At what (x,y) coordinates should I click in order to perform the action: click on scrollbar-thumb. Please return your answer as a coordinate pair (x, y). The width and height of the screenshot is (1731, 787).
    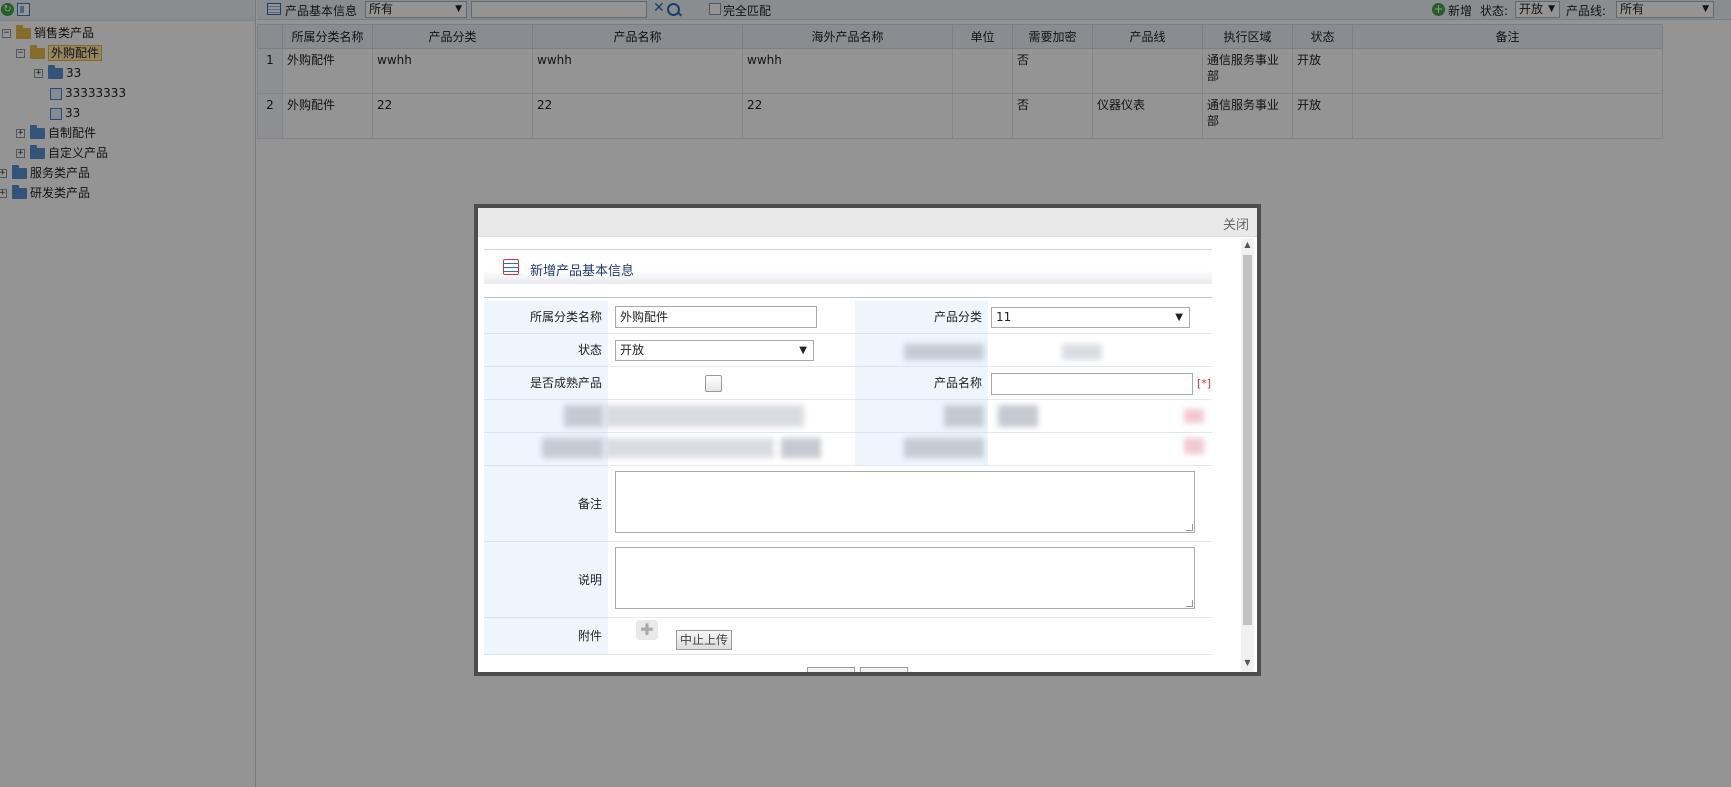
    Looking at the image, I should click on (1247, 440).